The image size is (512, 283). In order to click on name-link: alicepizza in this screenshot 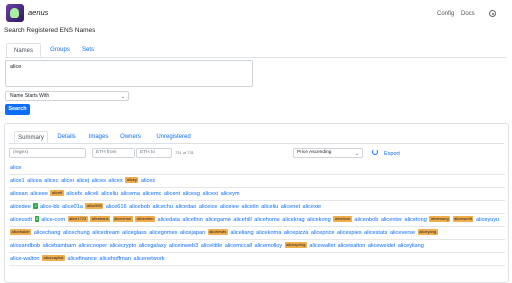, I will do `click(296, 233)`.